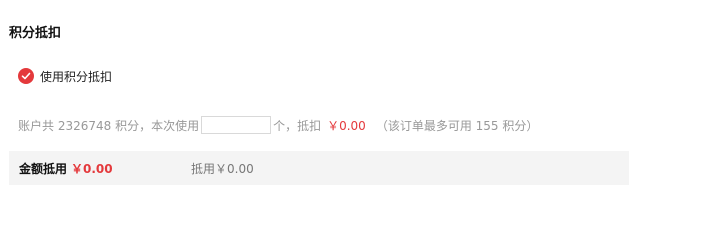 The height and width of the screenshot is (240, 702). What do you see at coordinates (92, 168) in the screenshot?
I see `summary-amount: ￥0.00` at bounding box center [92, 168].